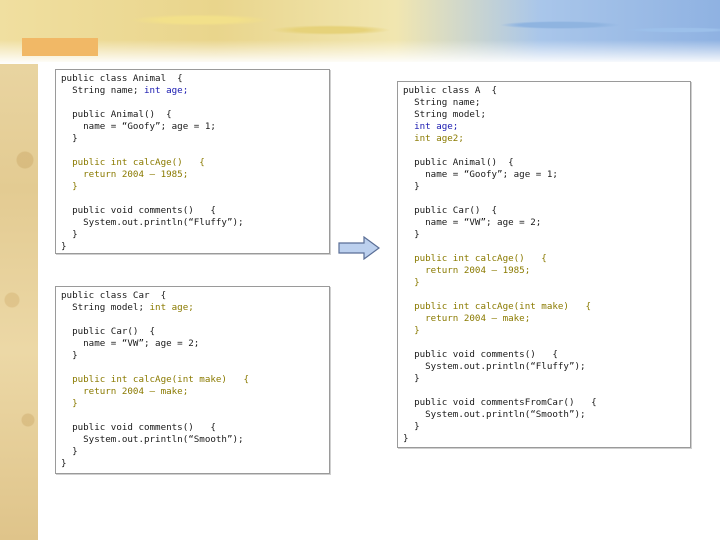 This screenshot has height=540, width=720. What do you see at coordinates (60, 47) in the screenshot?
I see `orange-accent-bar` at bounding box center [60, 47].